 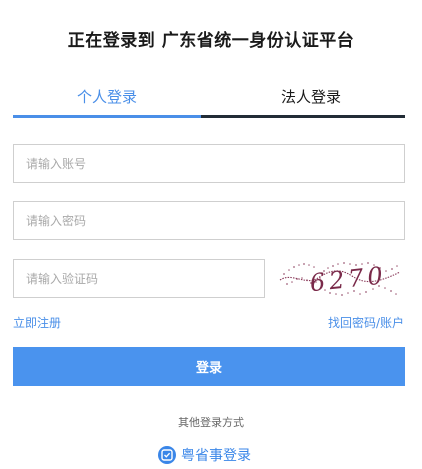 What do you see at coordinates (107, 116) in the screenshot?
I see `tab-active-indicator` at bounding box center [107, 116].